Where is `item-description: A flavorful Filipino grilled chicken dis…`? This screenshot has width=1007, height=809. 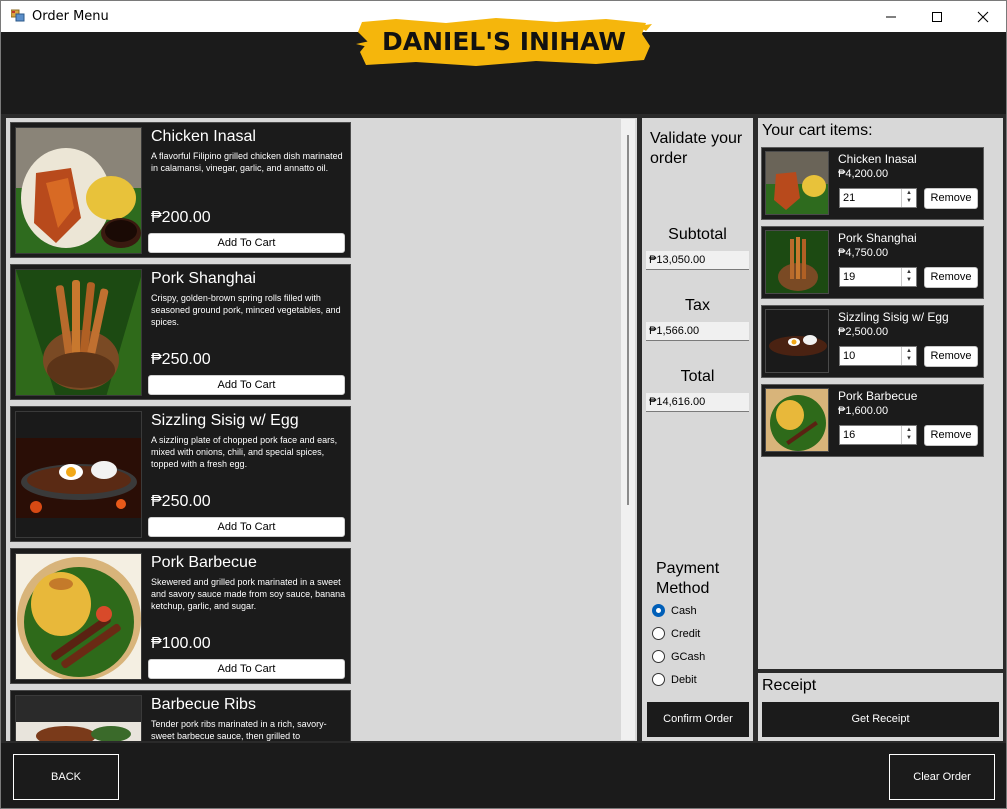 item-description: A flavorful Filipino grilled chicken dis… is located at coordinates (247, 162).